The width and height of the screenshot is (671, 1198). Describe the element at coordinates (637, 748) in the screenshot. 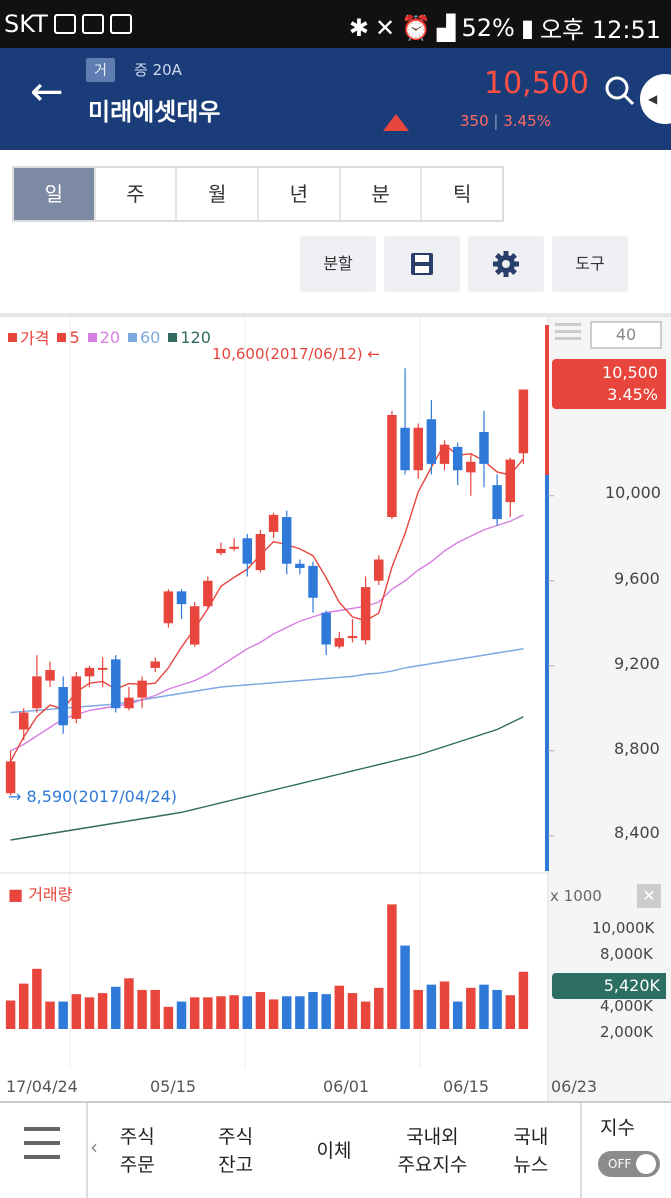

I see `y-tick: 8,800` at that location.